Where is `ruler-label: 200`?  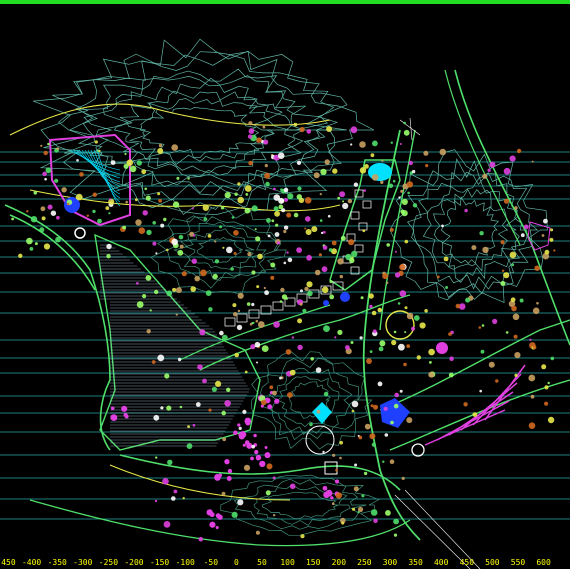 ruler-label: 200 is located at coordinates (339, 562).